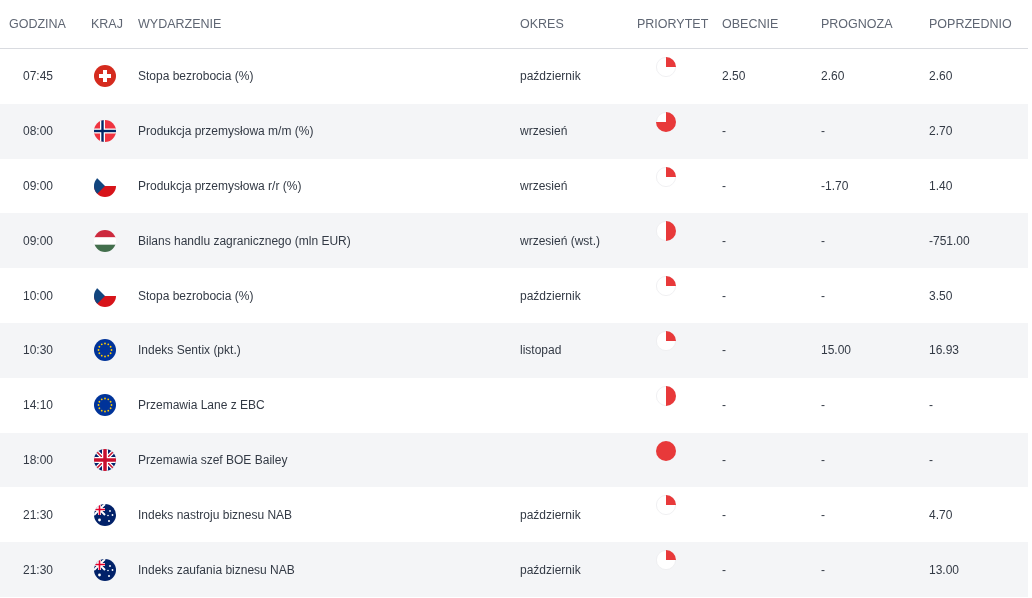  What do you see at coordinates (38, 76) in the screenshot?
I see `event-time: 07:45` at bounding box center [38, 76].